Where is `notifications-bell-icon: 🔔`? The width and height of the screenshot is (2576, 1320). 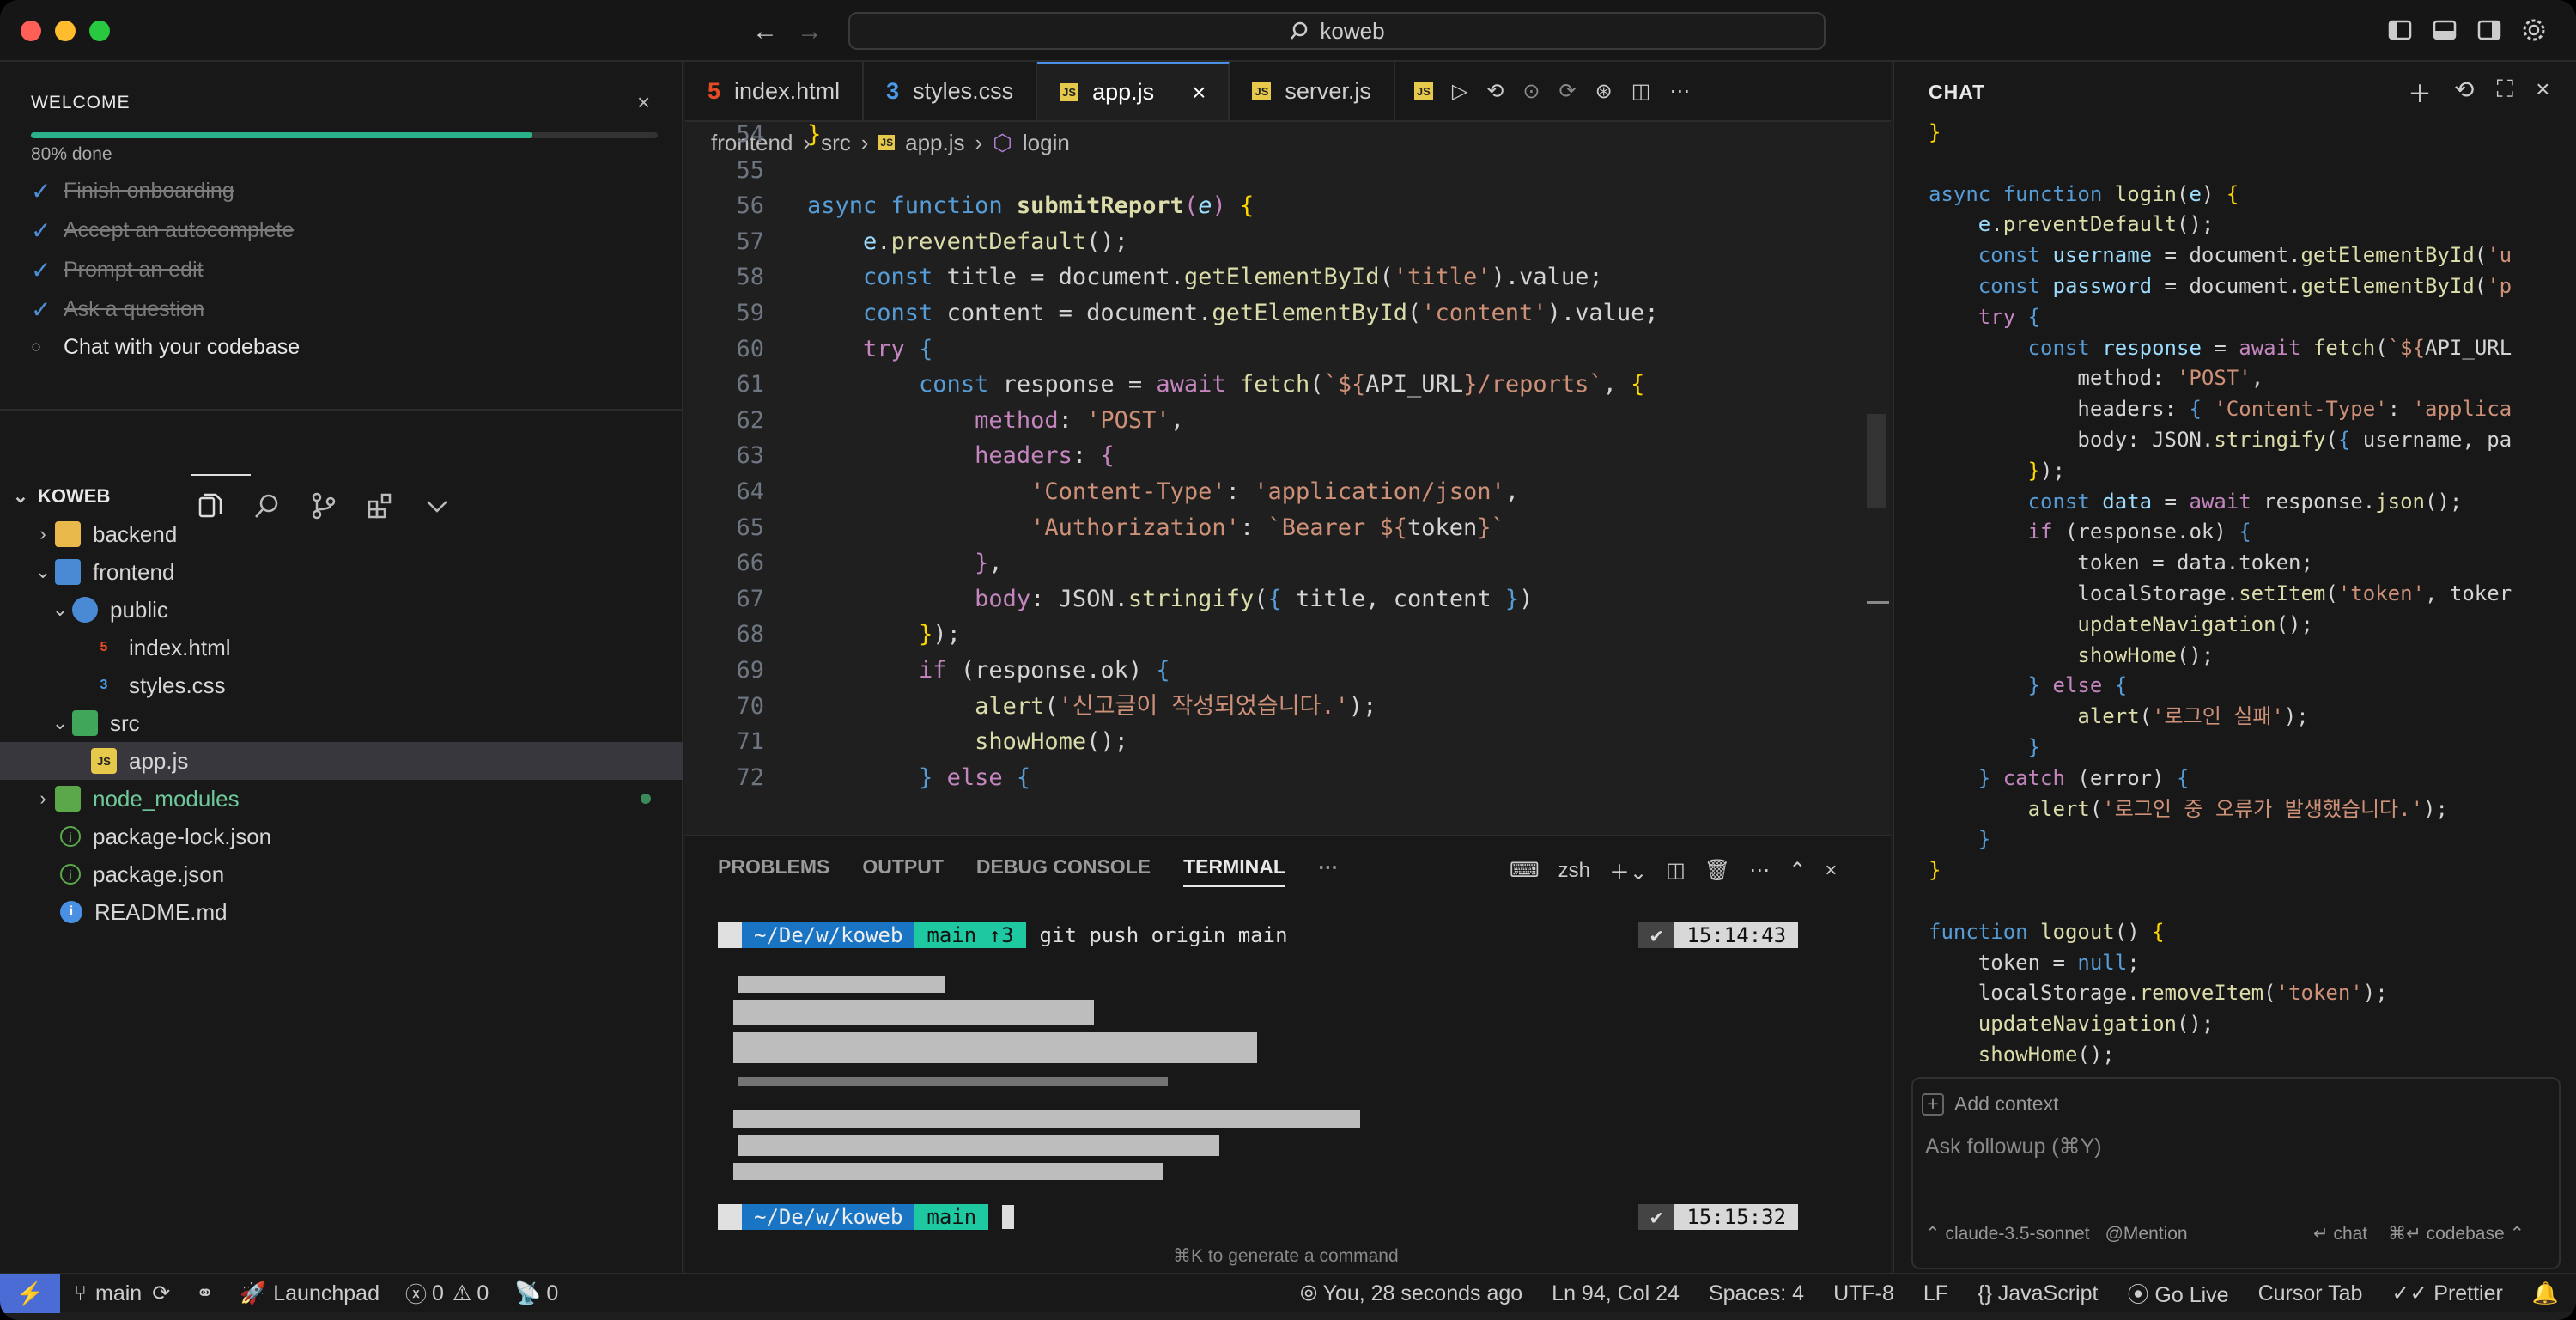
notifications-bell-icon: 🔔 is located at coordinates (2545, 1293).